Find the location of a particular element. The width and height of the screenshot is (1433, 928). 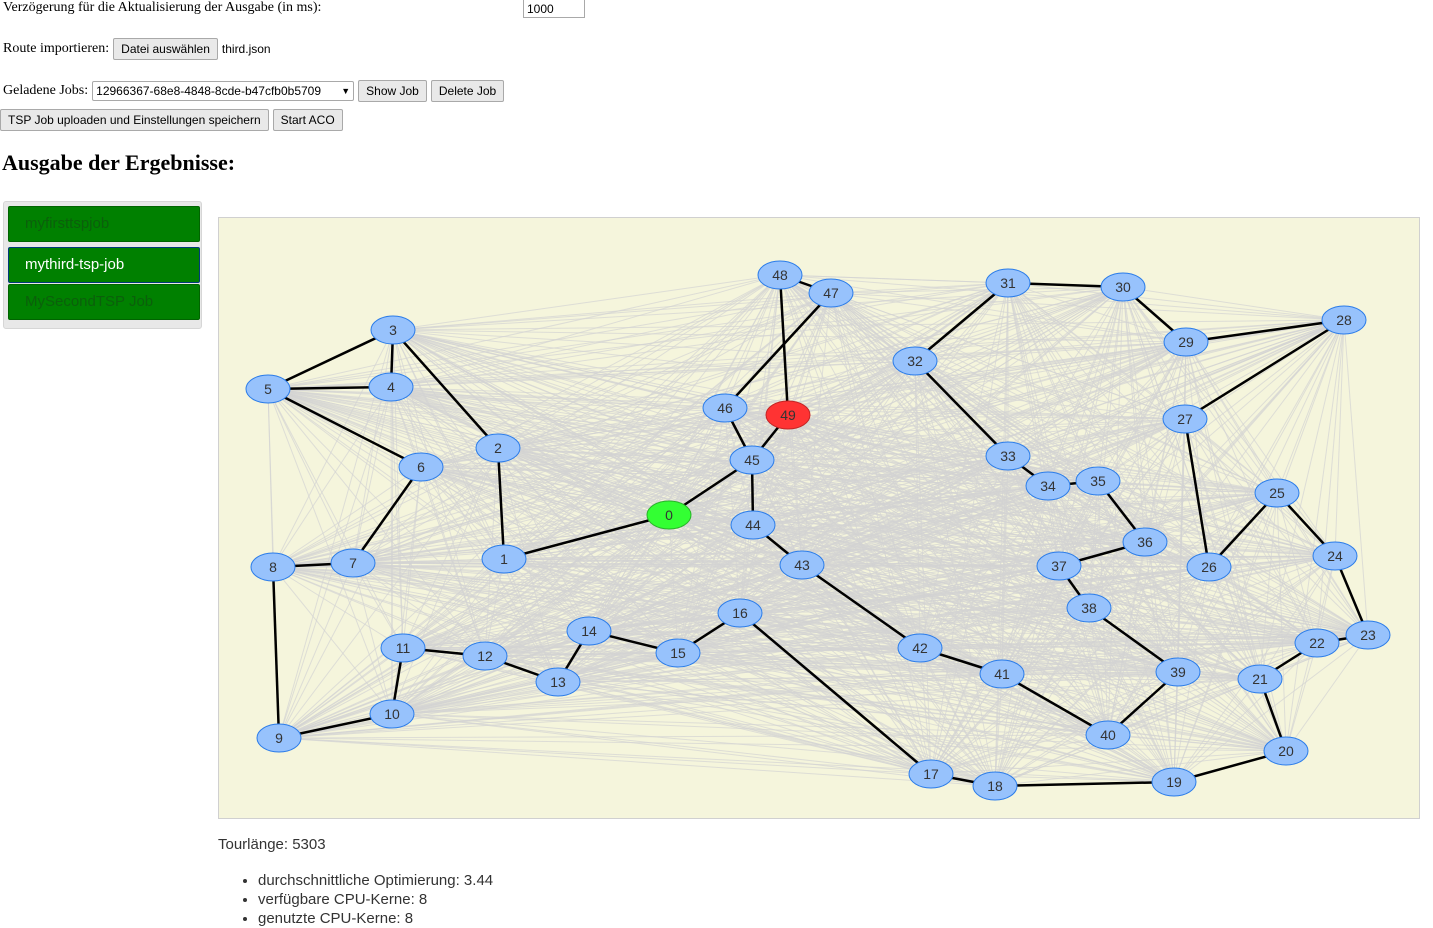

node-23: 23 is located at coordinates (1368, 635).